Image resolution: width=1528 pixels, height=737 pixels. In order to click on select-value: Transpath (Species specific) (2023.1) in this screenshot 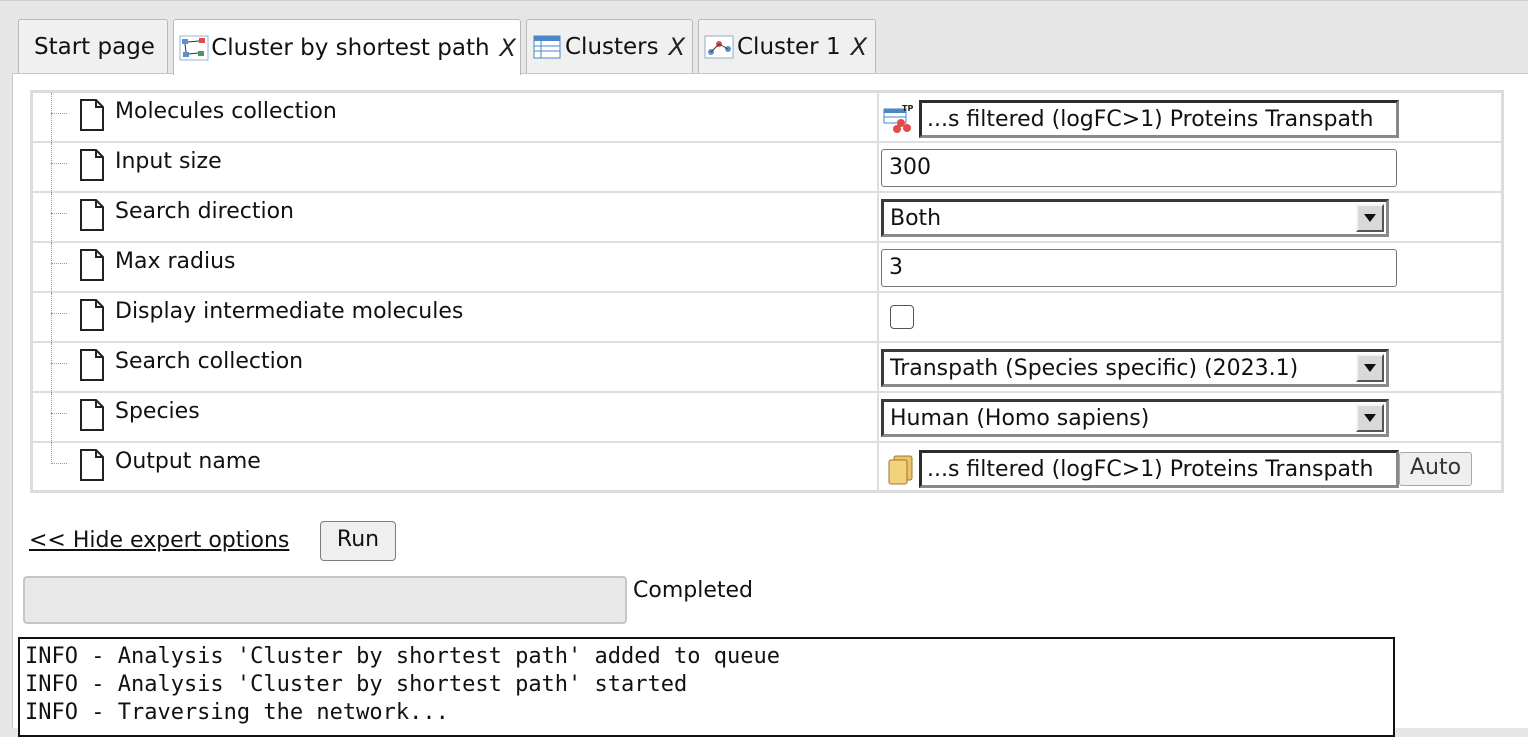, I will do `click(1094, 368)`.